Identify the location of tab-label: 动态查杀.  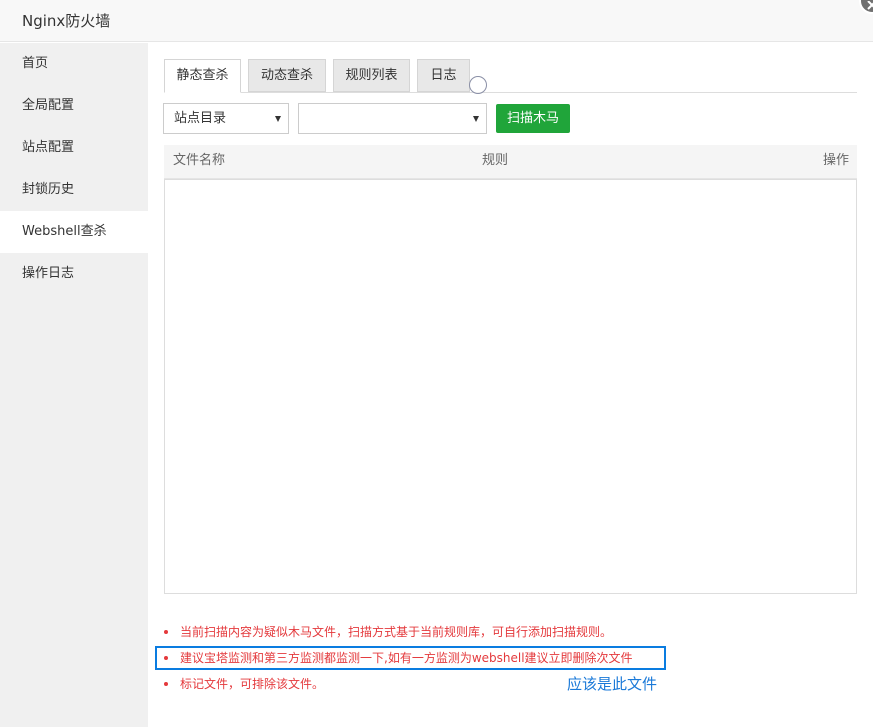
(286, 75).